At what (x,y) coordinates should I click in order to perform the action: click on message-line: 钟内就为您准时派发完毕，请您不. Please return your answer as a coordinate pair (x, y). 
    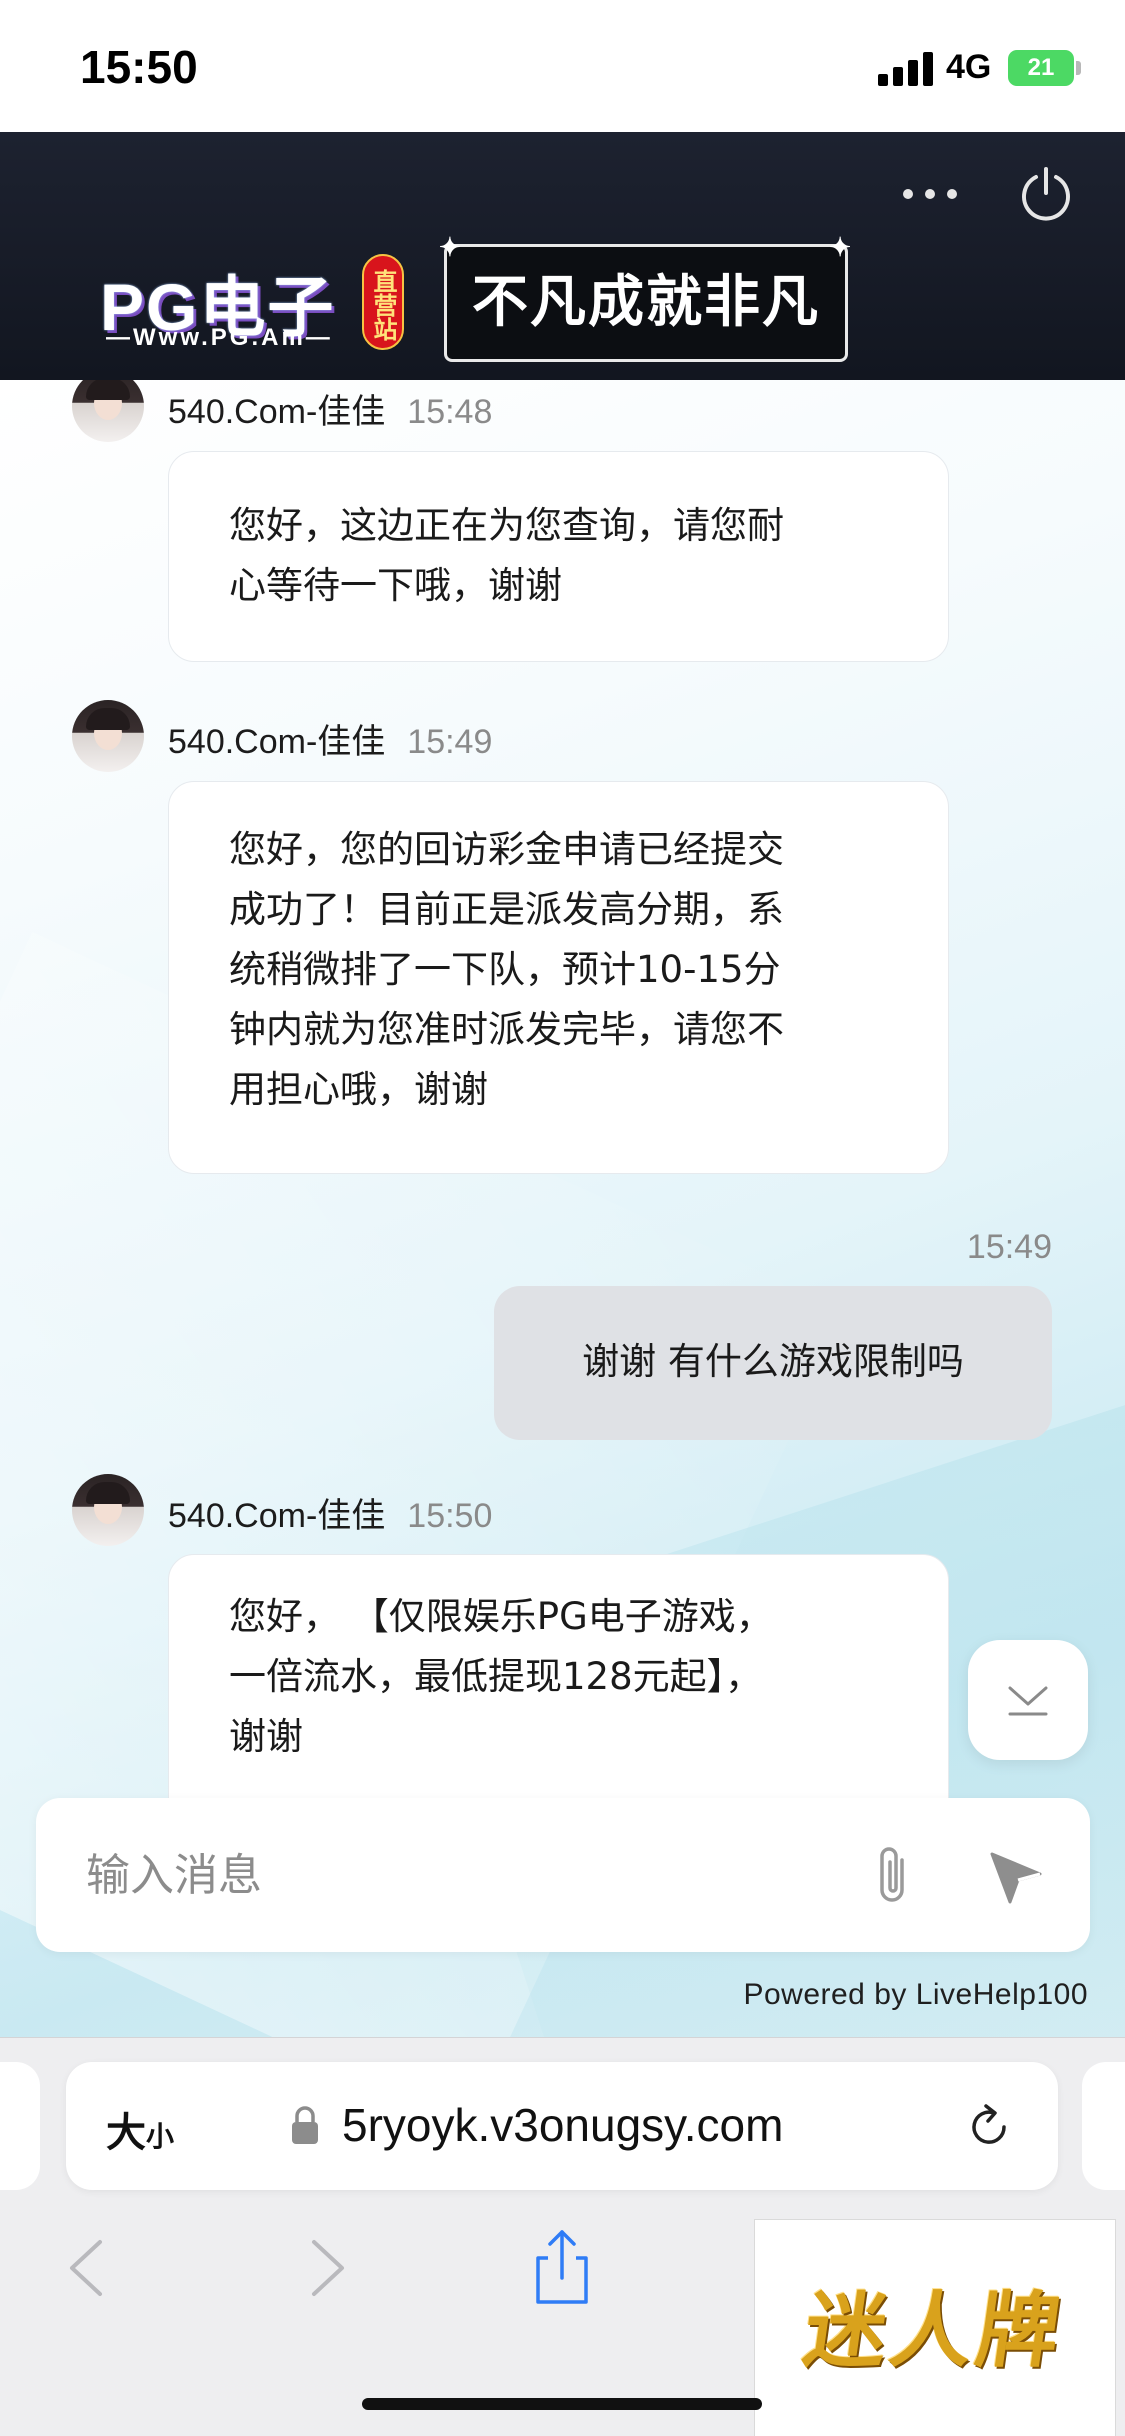
    Looking at the image, I should click on (506, 1029).